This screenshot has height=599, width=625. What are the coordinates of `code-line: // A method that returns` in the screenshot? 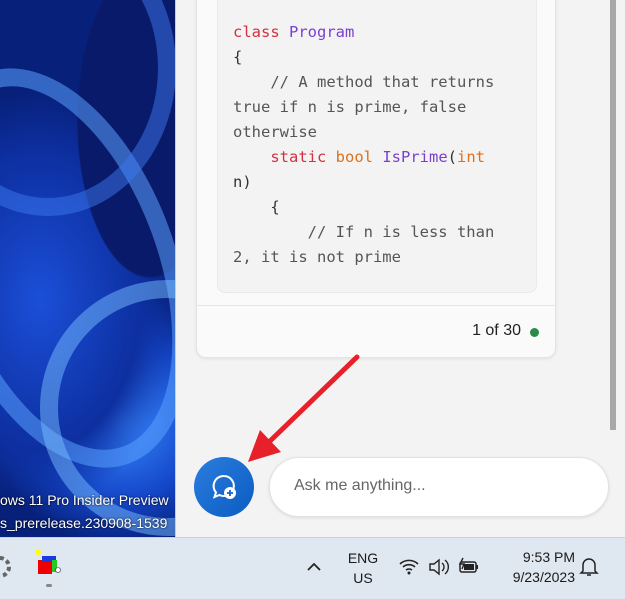 It's located at (363, 82).